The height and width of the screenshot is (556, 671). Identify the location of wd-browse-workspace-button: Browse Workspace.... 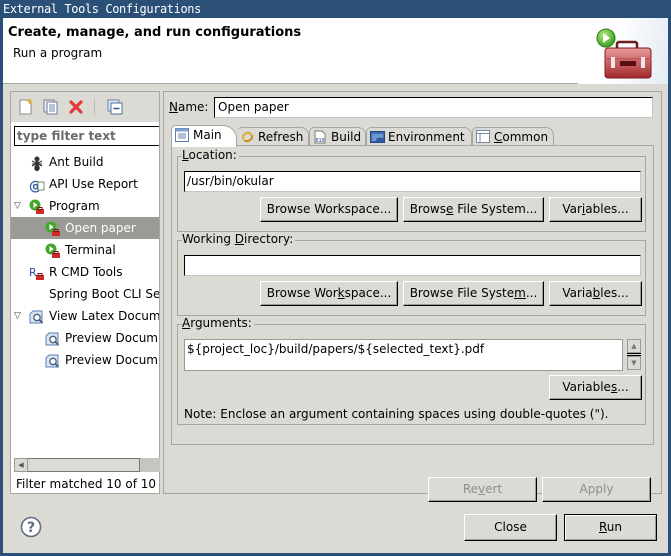
(329, 293).